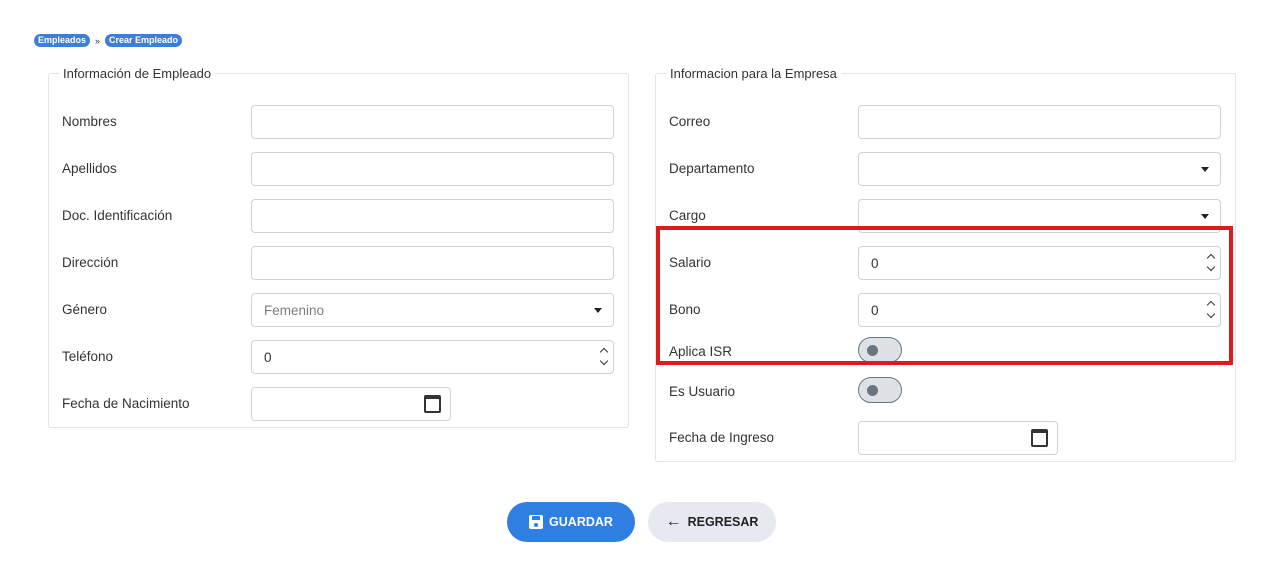 Image resolution: width=1280 pixels, height=584 pixels. What do you see at coordinates (62, 40) in the screenshot?
I see `breadcrumb-empleados: Empleados` at bounding box center [62, 40].